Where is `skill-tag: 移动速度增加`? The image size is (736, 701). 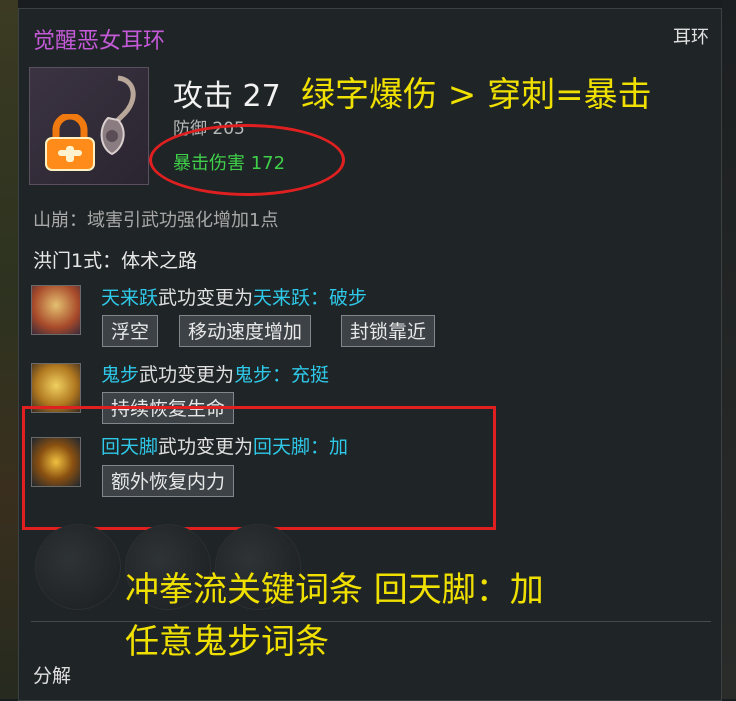
skill-tag: 移动速度增加 is located at coordinates (245, 331).